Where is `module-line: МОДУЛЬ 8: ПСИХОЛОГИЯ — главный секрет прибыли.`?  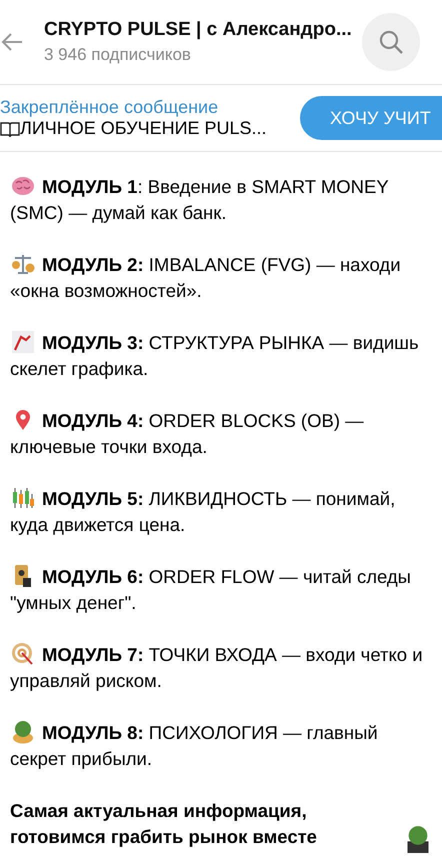 module-line: МОДУЛЬ 8: ПСИХОЛОГИЯ — главный секрет прибыли. is located at coordinates (194, 745).